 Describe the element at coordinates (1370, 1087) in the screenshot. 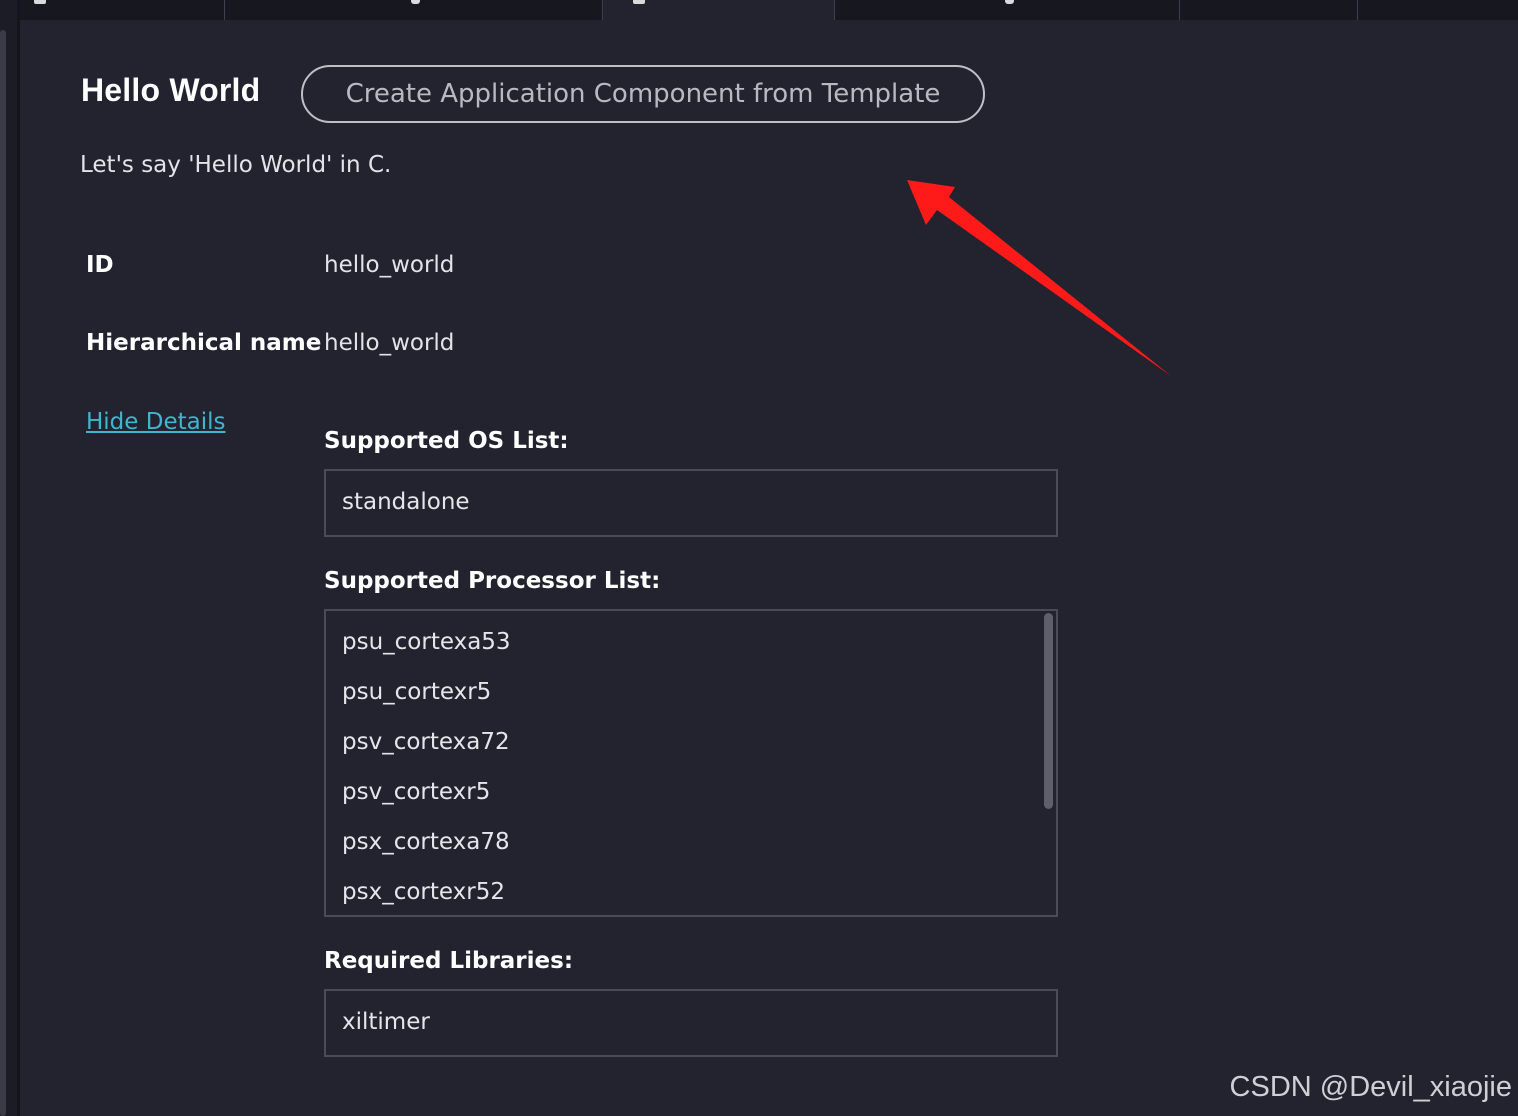

I see `watermark-text: CSDN @Devil_xiaojie` at that location.